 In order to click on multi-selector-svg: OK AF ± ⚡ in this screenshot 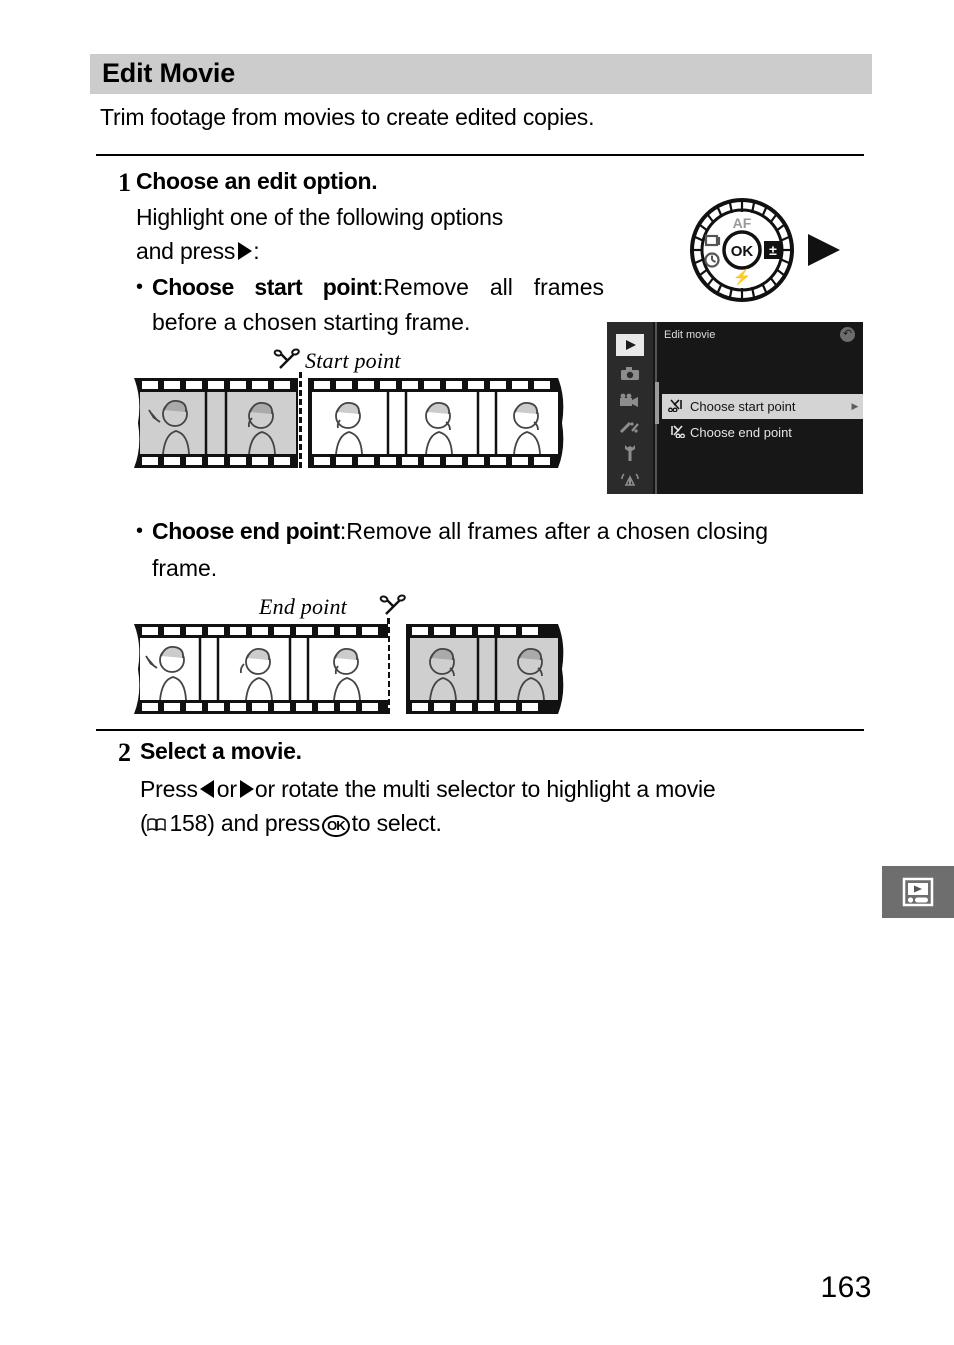, I will do `click(765, 250)`.